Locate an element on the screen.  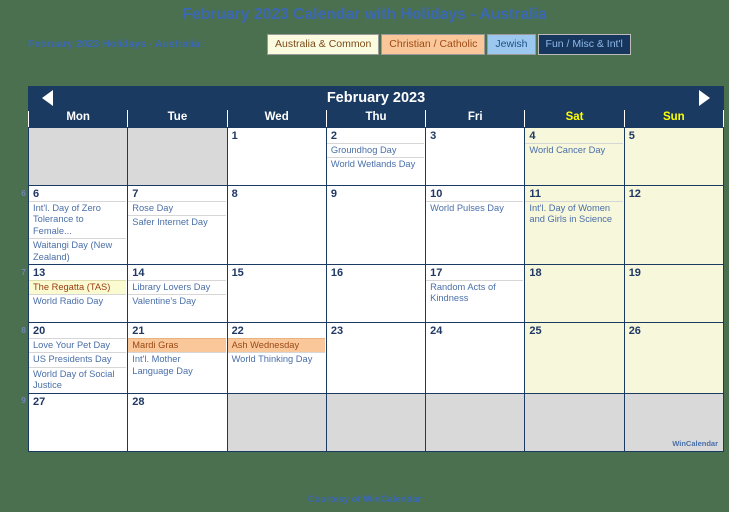
week-number: 7 is located at coordinates (23, 271).